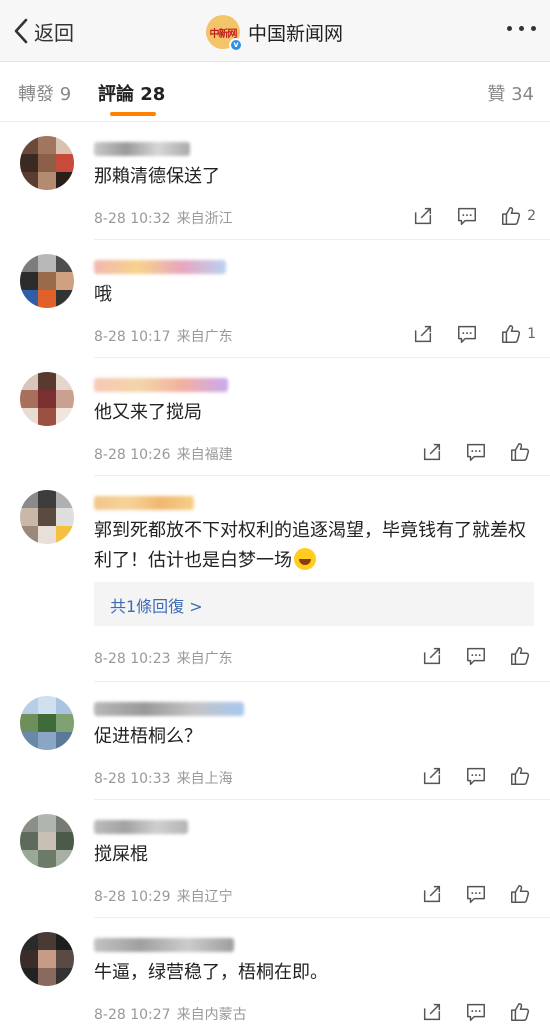 The height and width of the screenshot is (1024, 550). I want to click on account-header: 中新网 v 中国新闻网, so click(275, 33).